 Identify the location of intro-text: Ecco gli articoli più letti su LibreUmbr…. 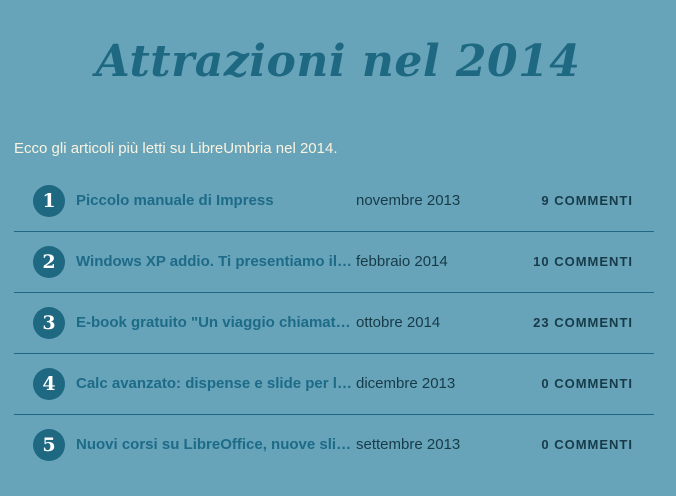
(176, 148).